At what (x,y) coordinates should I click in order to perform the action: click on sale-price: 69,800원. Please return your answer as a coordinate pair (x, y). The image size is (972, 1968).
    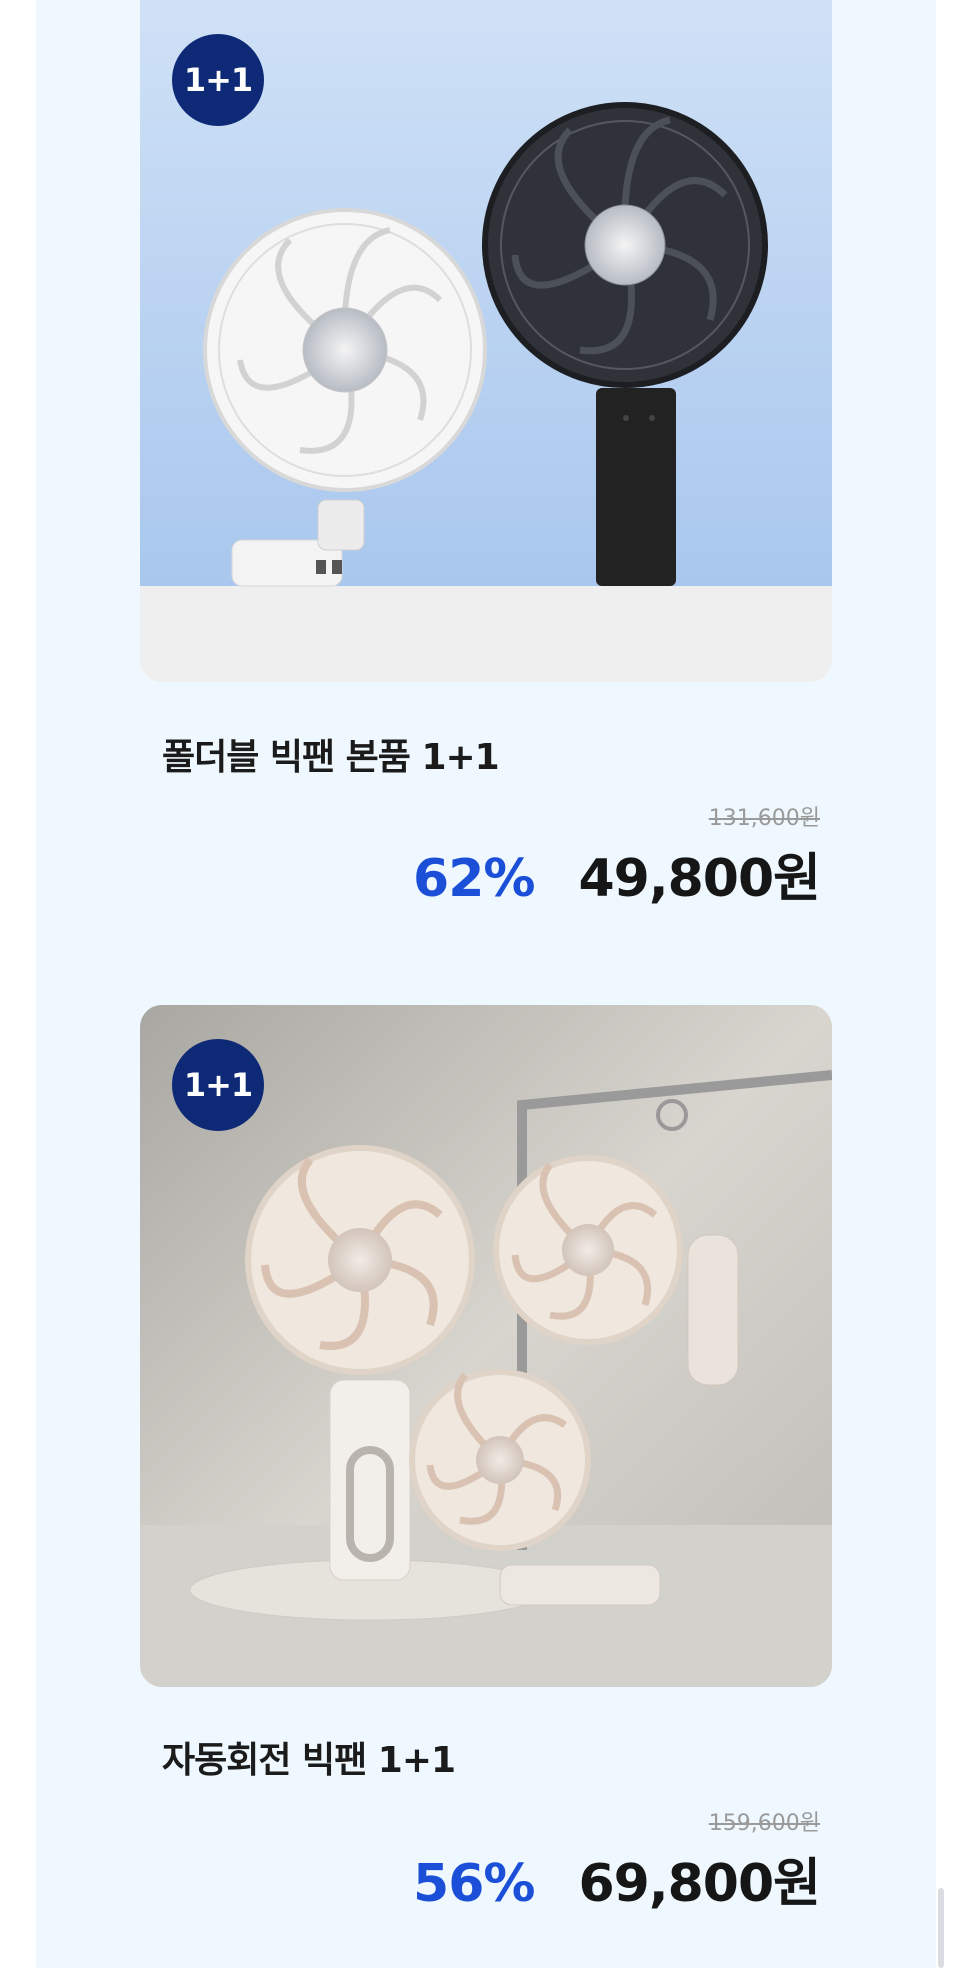
    Looking at the image, I should click on (699, 1884).